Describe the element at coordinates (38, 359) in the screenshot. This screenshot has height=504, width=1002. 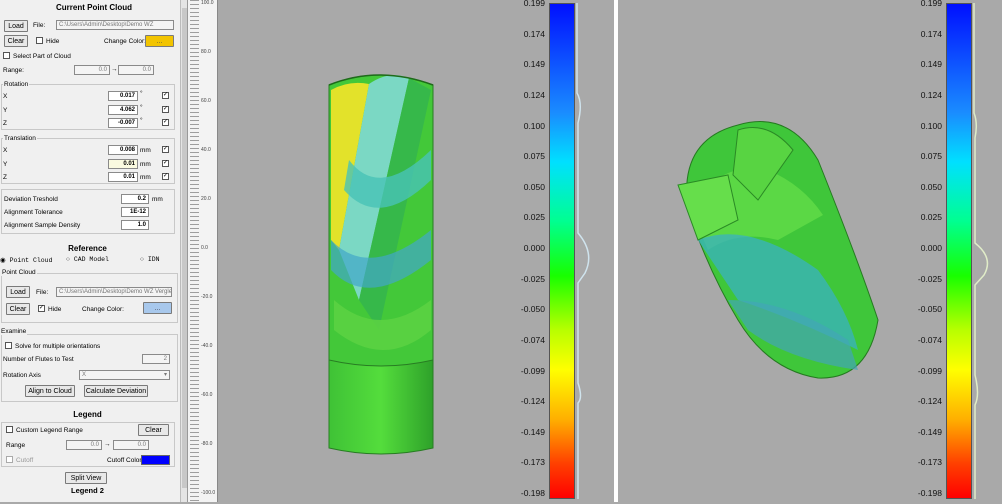
I see `flutes-label: Number of Flutes to Test` at that location.